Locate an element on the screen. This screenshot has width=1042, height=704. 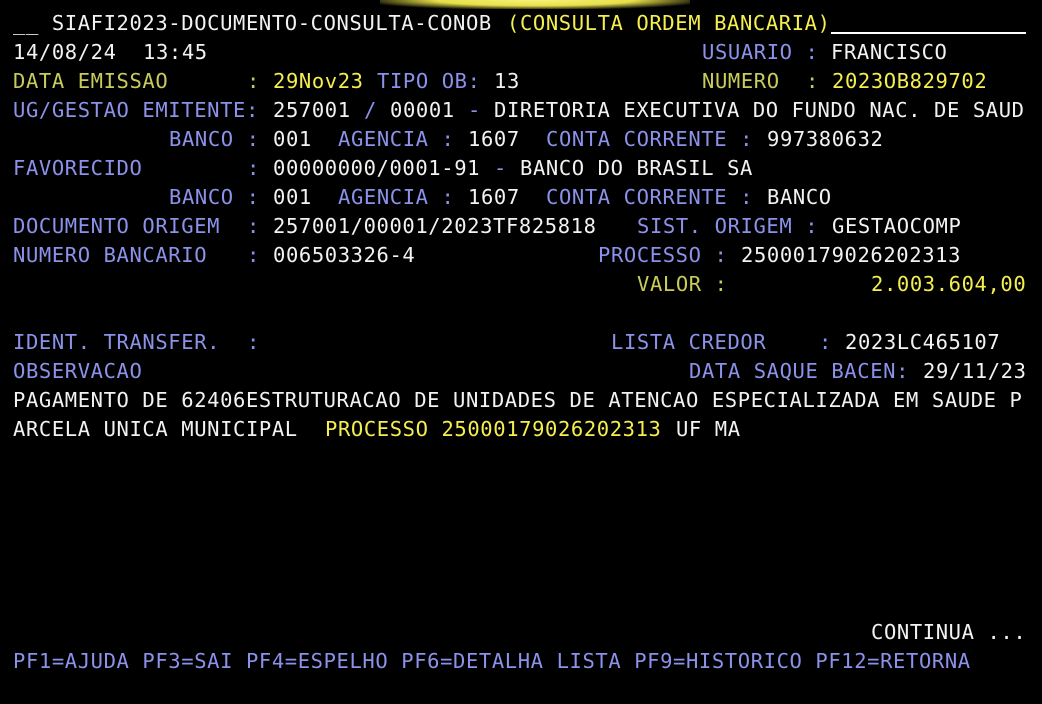
emitente-agencia-value: 1607 is located at coordinates (494, 139).